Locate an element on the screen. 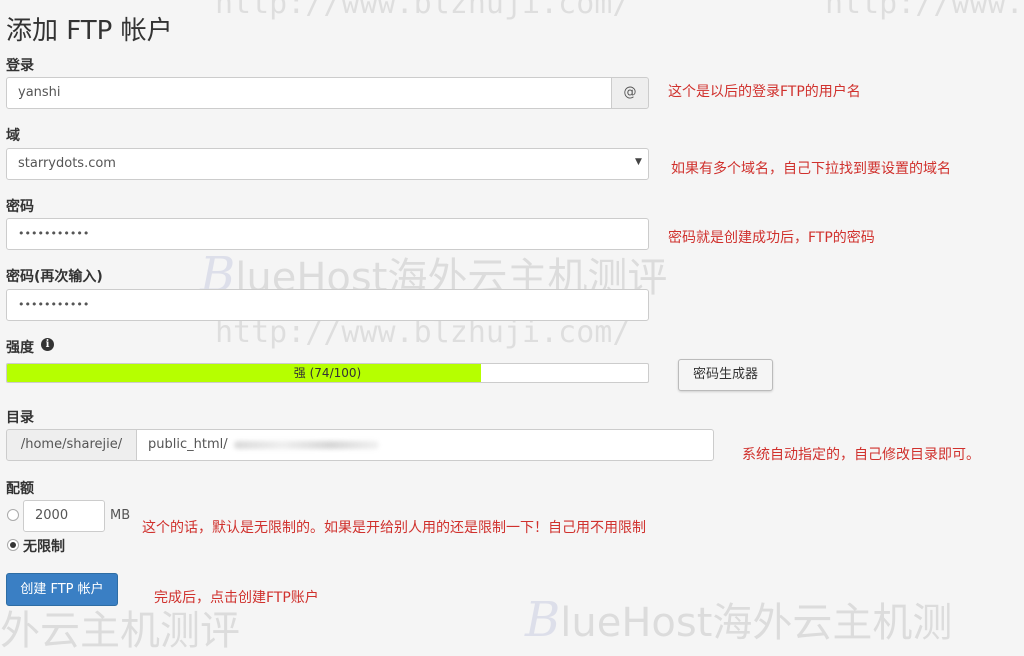  submit-note: 完成后，点击创建FTP账户 is located at coordinates (236, 598).